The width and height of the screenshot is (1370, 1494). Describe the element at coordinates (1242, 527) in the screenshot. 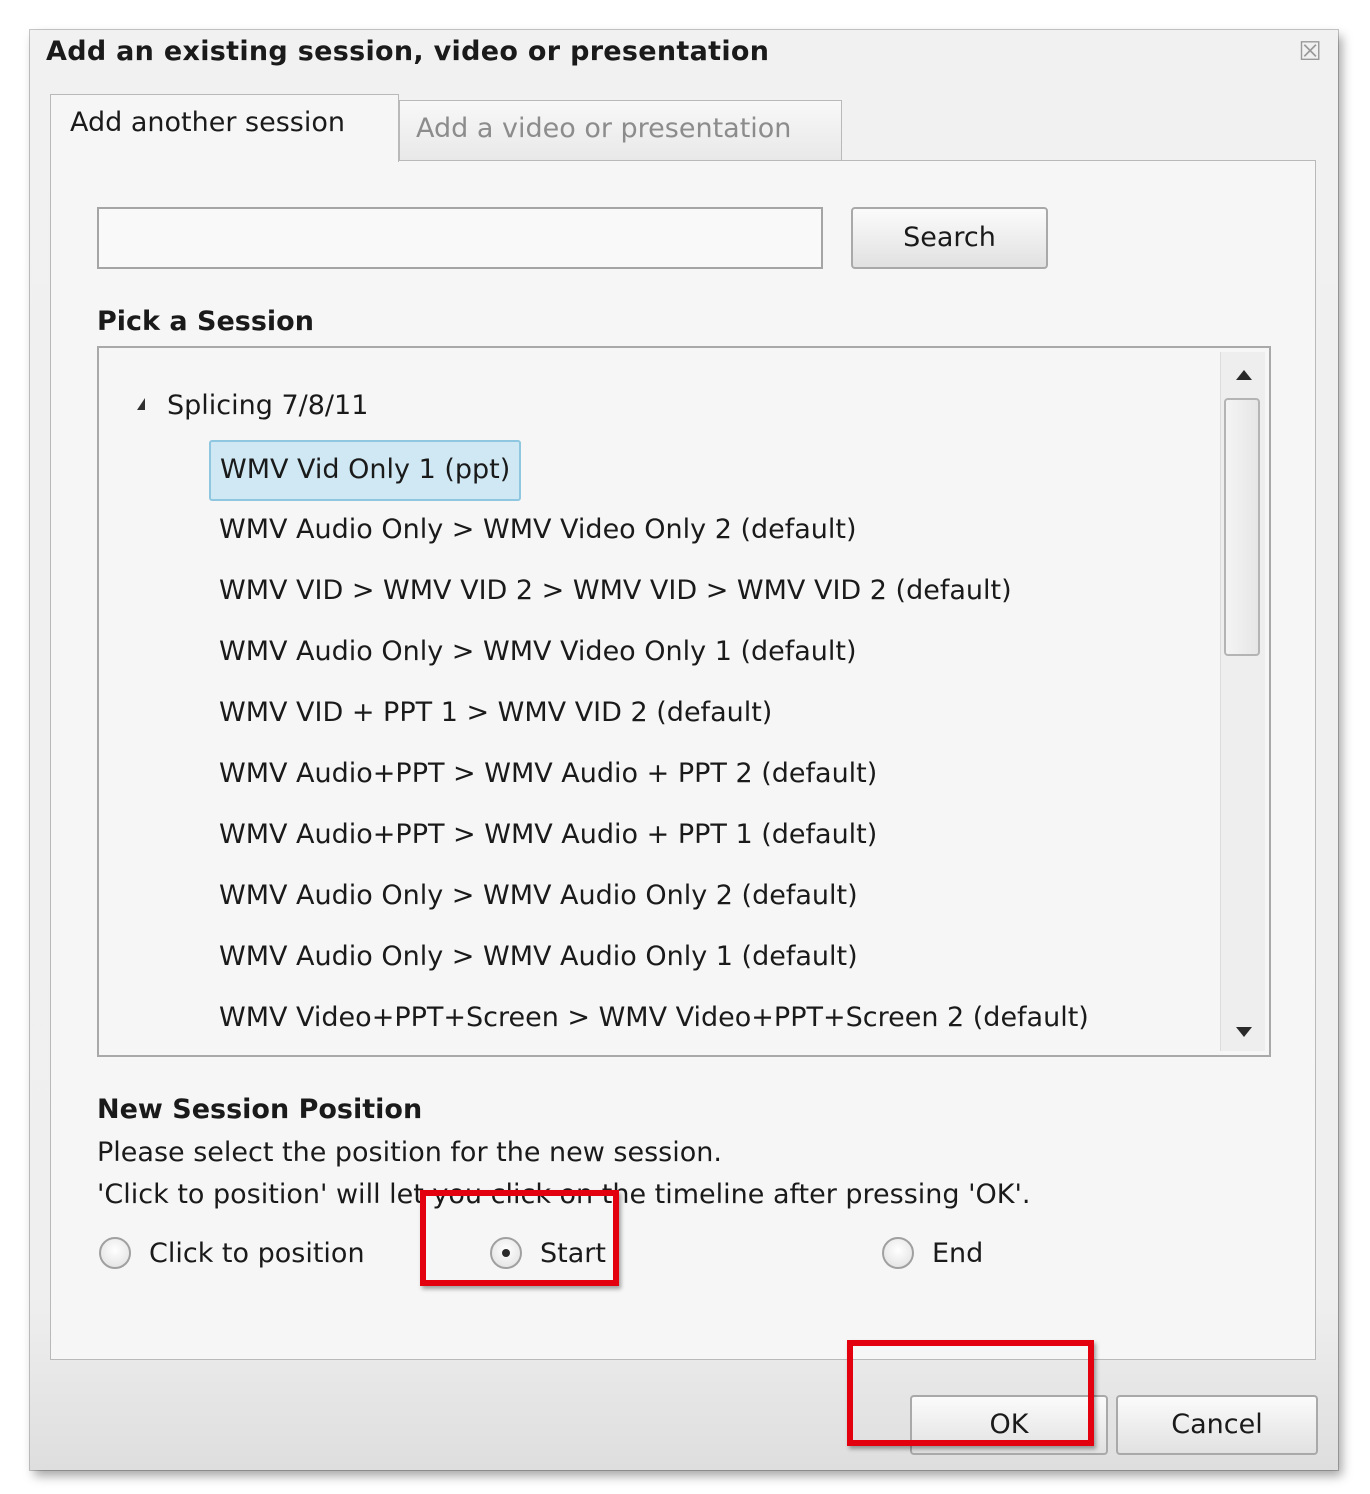

I see `scroll-thumb` at that location.